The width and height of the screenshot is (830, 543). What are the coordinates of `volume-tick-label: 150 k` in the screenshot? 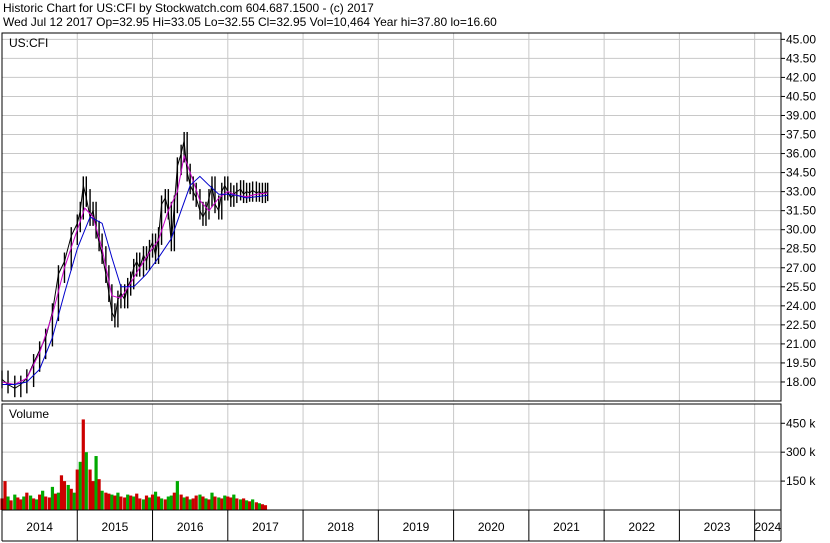 It's located at (801, 481).